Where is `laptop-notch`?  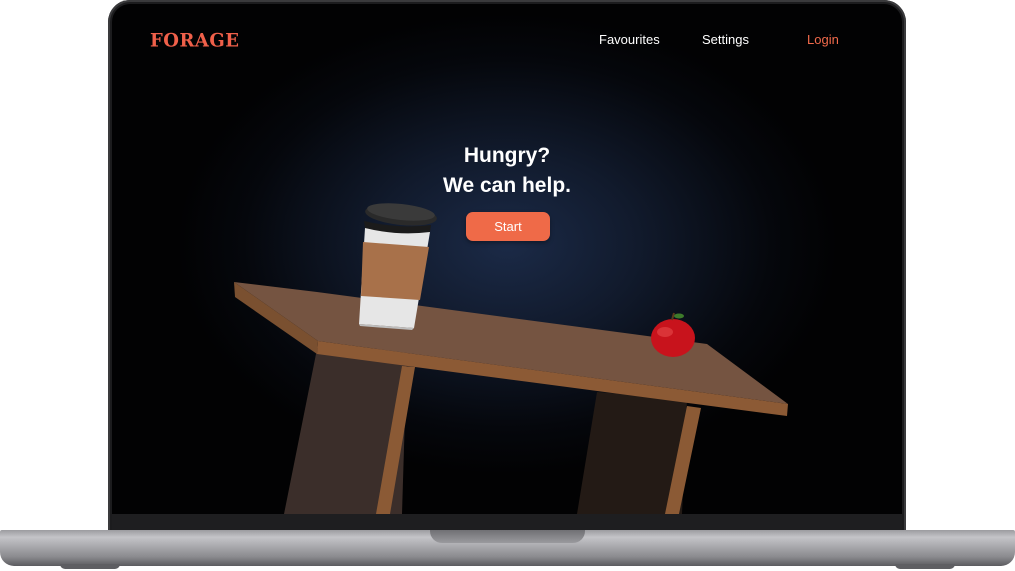
laptop-notch is located at coordinates (507, 536).